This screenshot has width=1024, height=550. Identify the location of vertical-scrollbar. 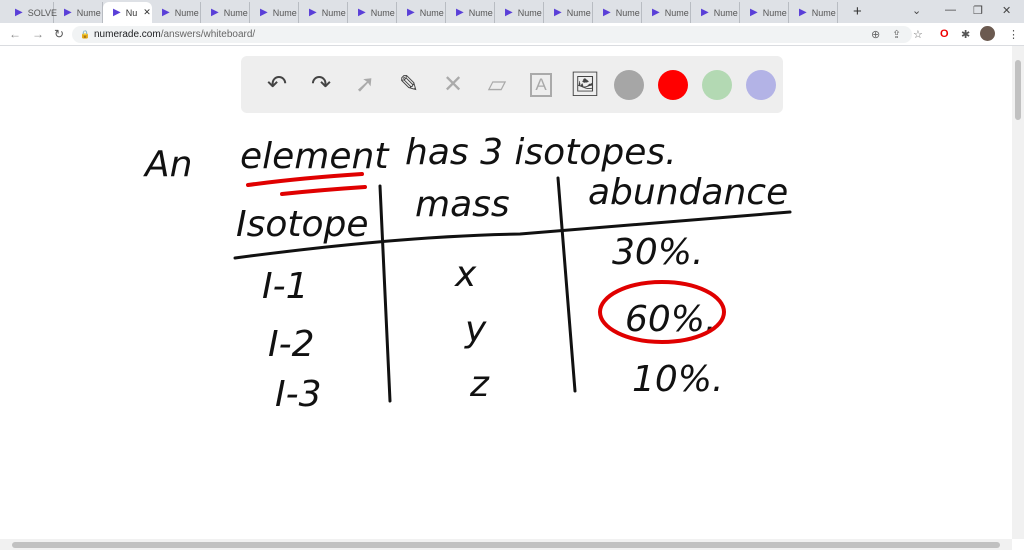
(1018, 292).